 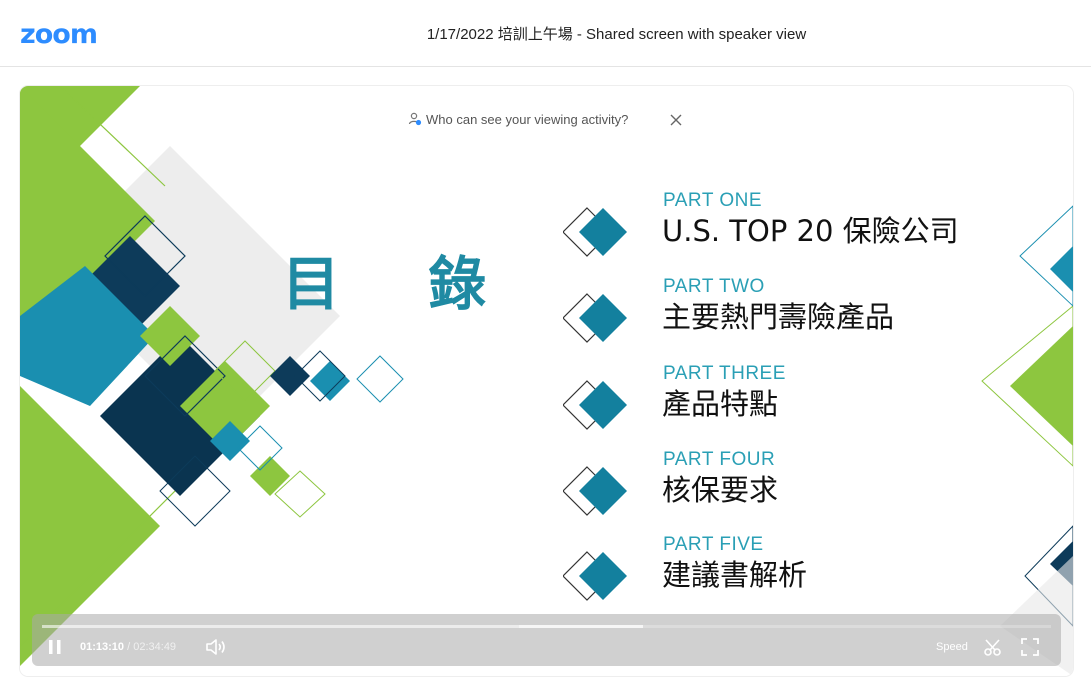 I want to click on player-controls: 01:13:10 / 02:34:49 Speed, so click(x=546, y=640).